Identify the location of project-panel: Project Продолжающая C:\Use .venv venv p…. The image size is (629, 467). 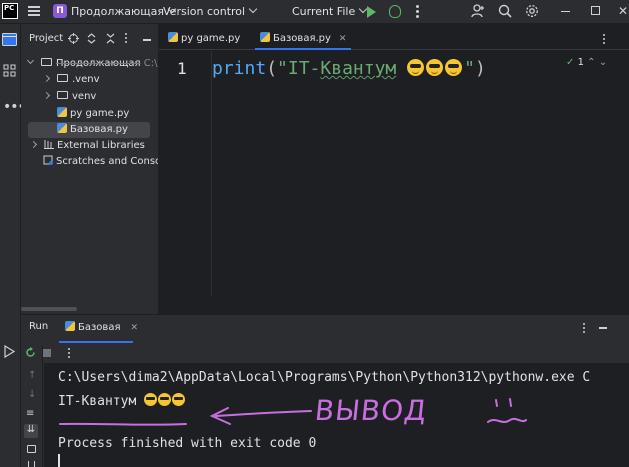
(90, 169).